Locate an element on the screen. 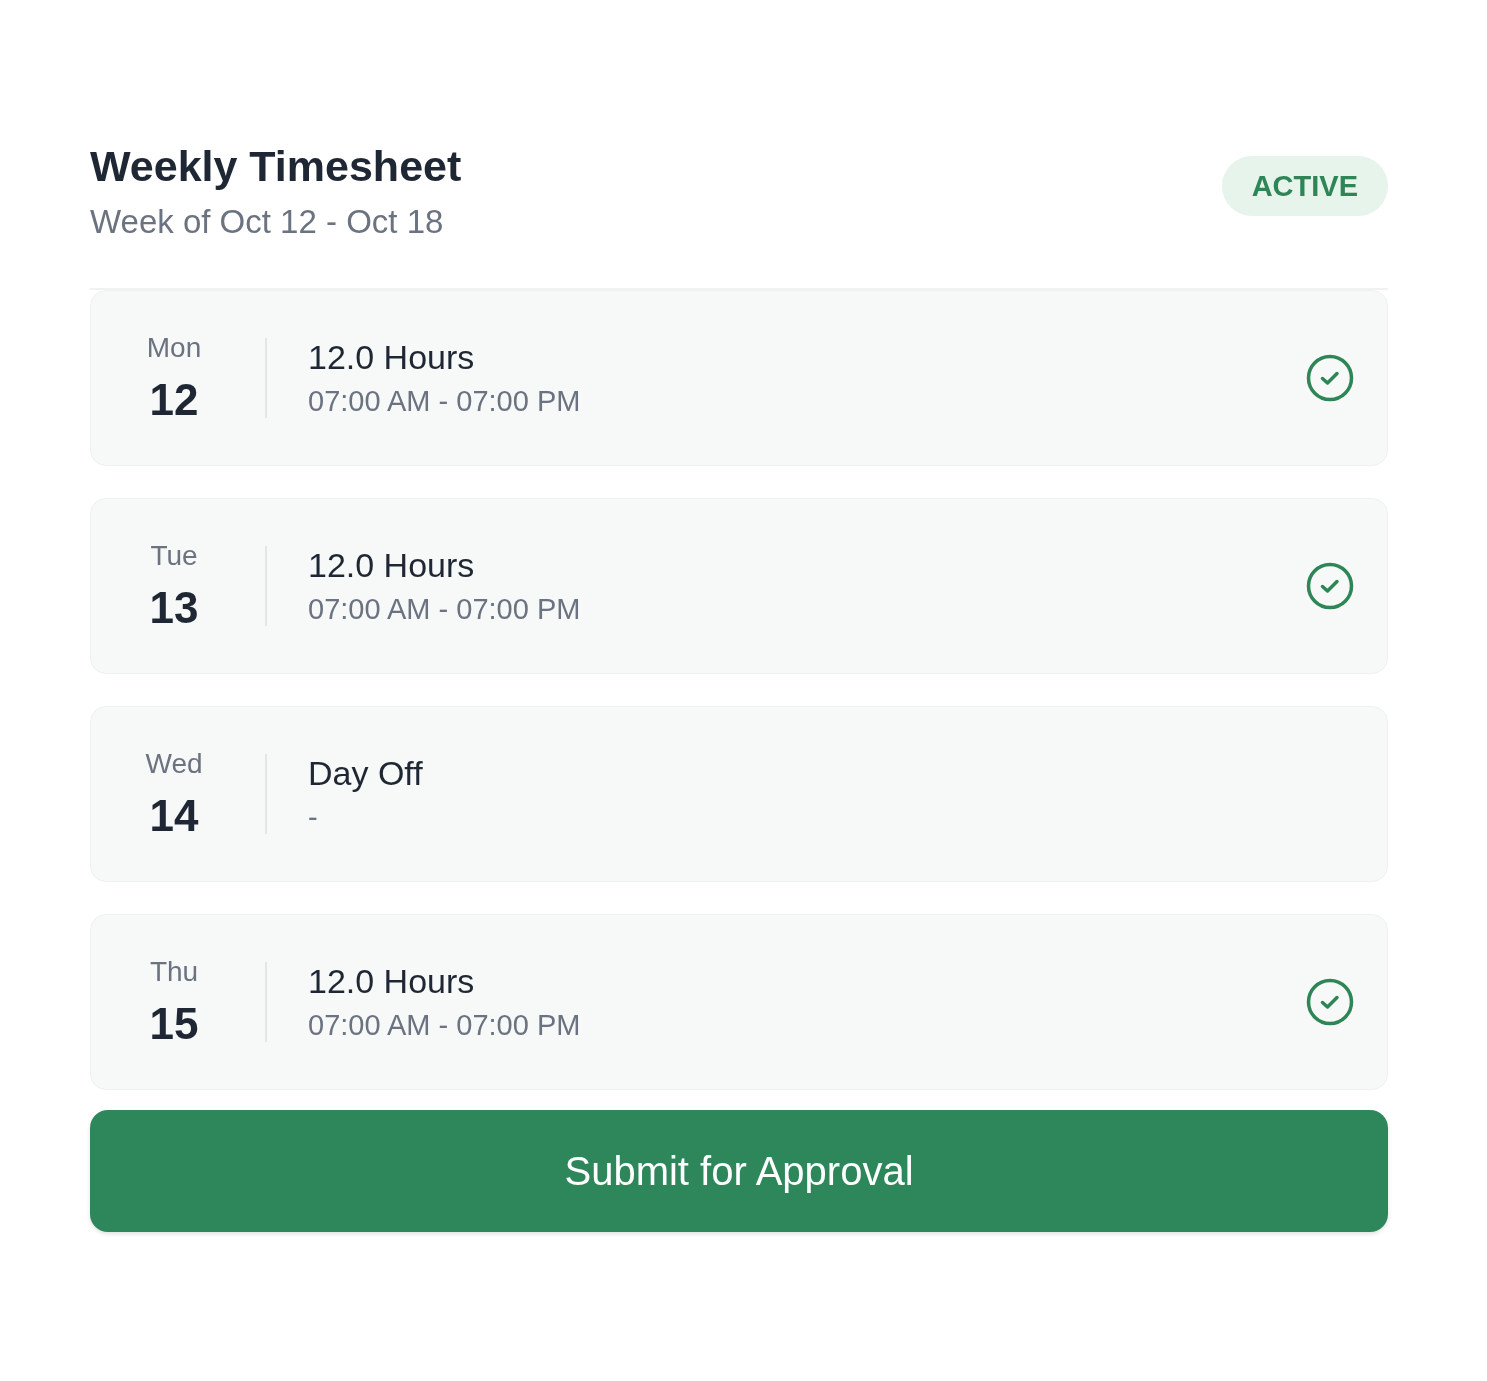  page-title: Weekly Timesheet is located at coordinates (276, 166).